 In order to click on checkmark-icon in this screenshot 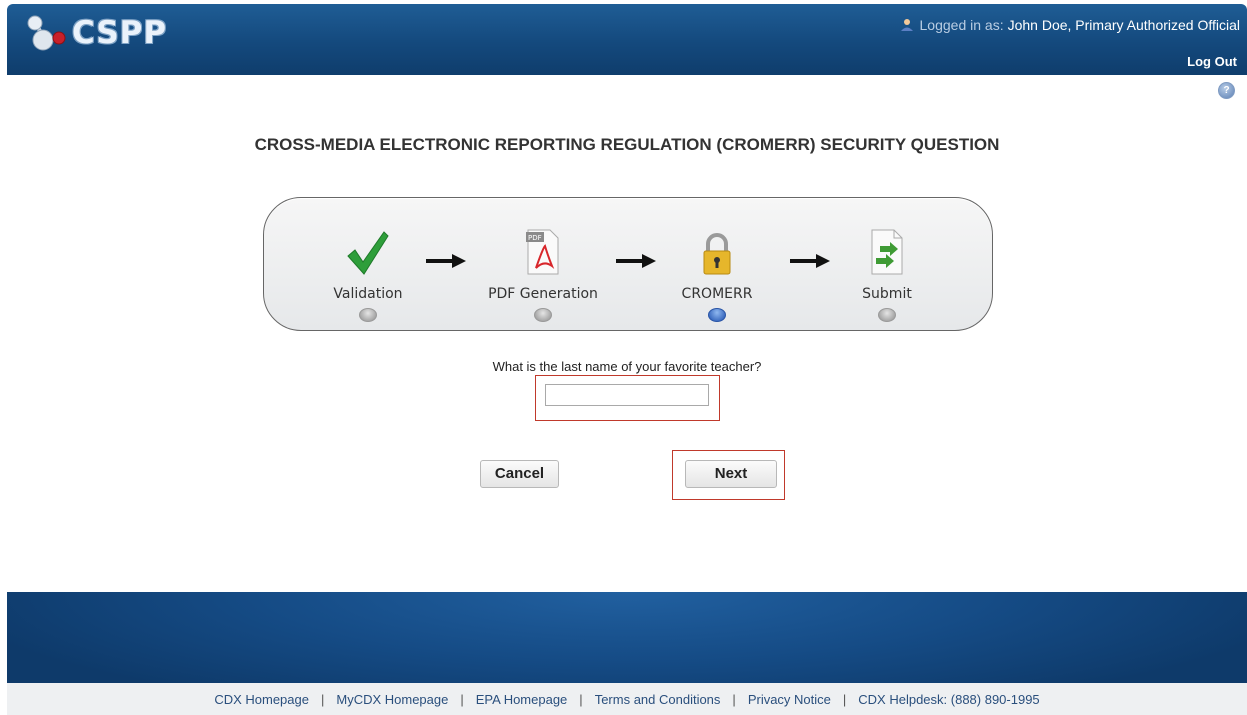, I will do `click(368, 253)`.